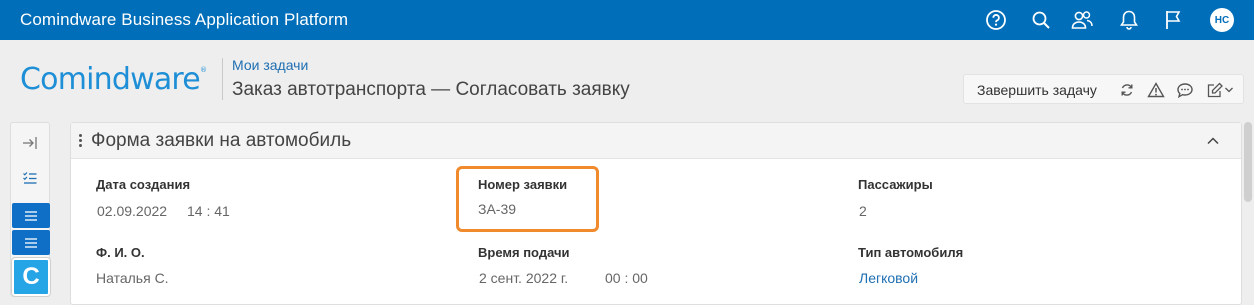 This screenshot has width=1254, height=305. What do you see at coordinates (208, 211) in the screenshot?
I see `created-time-value: 14 : 41` at bounding box center [208, 211].